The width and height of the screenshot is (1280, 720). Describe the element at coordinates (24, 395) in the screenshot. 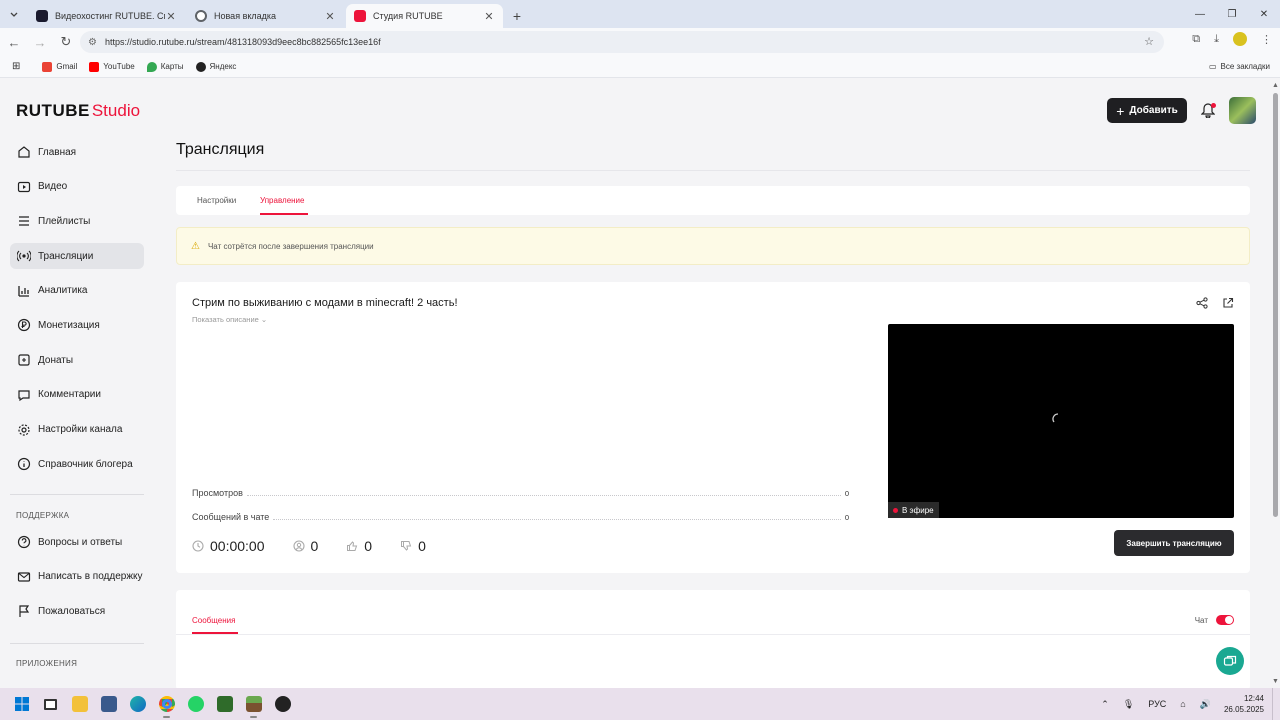

I see `comments-icon` at that location.